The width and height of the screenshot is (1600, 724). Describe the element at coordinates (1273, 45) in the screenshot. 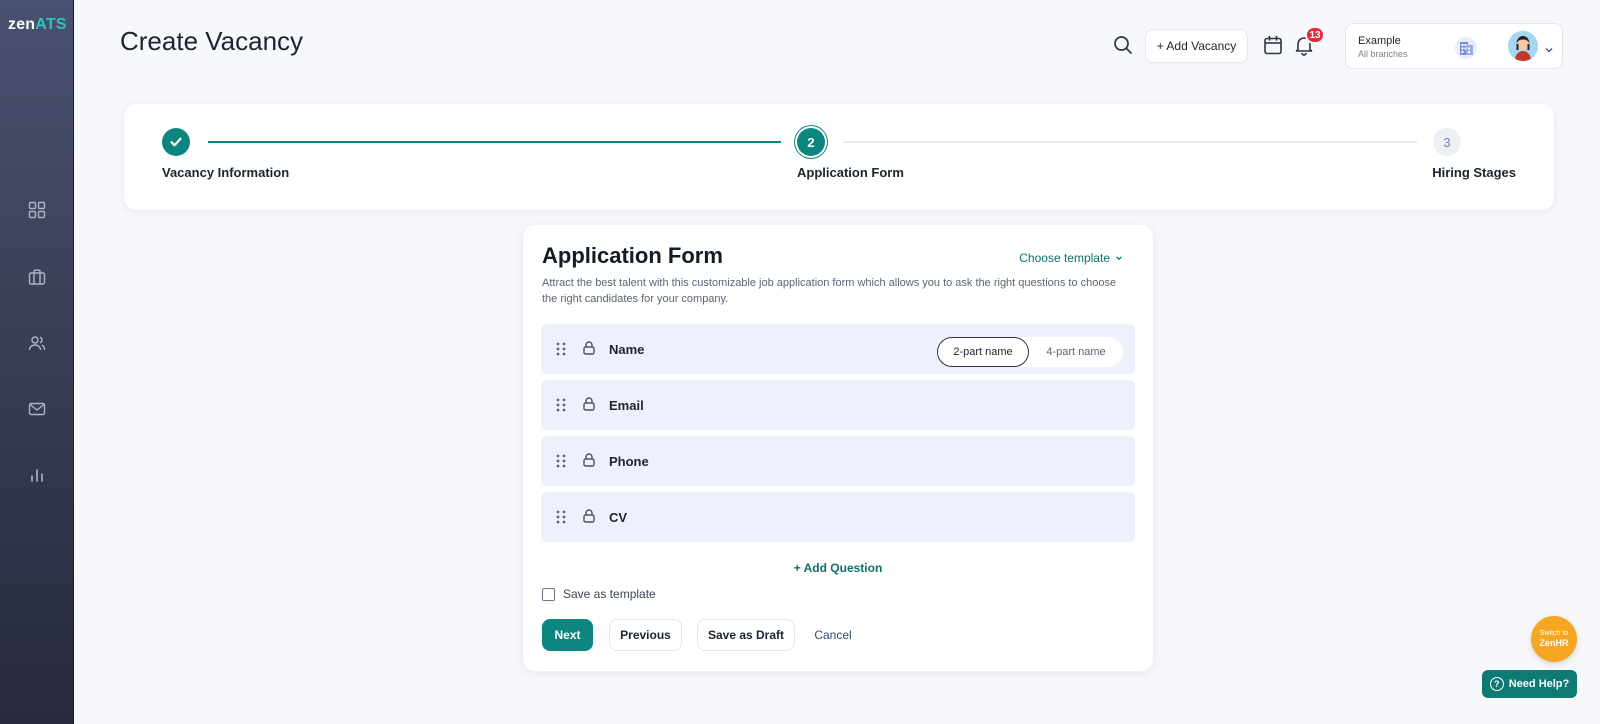

I see `calendar-icon` at that location.